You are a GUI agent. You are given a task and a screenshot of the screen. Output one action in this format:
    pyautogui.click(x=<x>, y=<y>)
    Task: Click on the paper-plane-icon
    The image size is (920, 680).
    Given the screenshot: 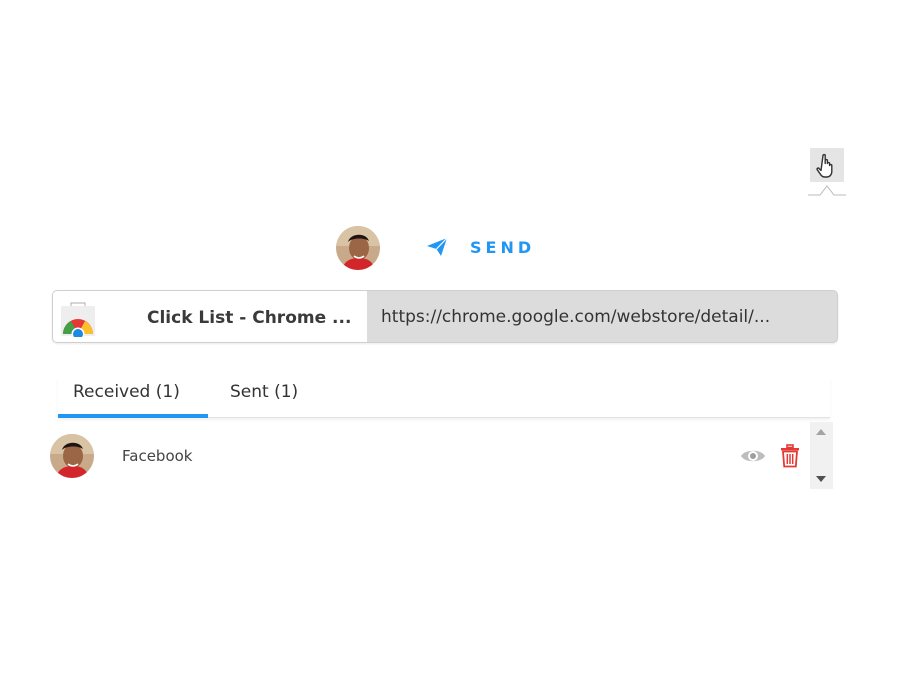 What is the action you would take?
    pyautogui.click(x=437, y=246)
    